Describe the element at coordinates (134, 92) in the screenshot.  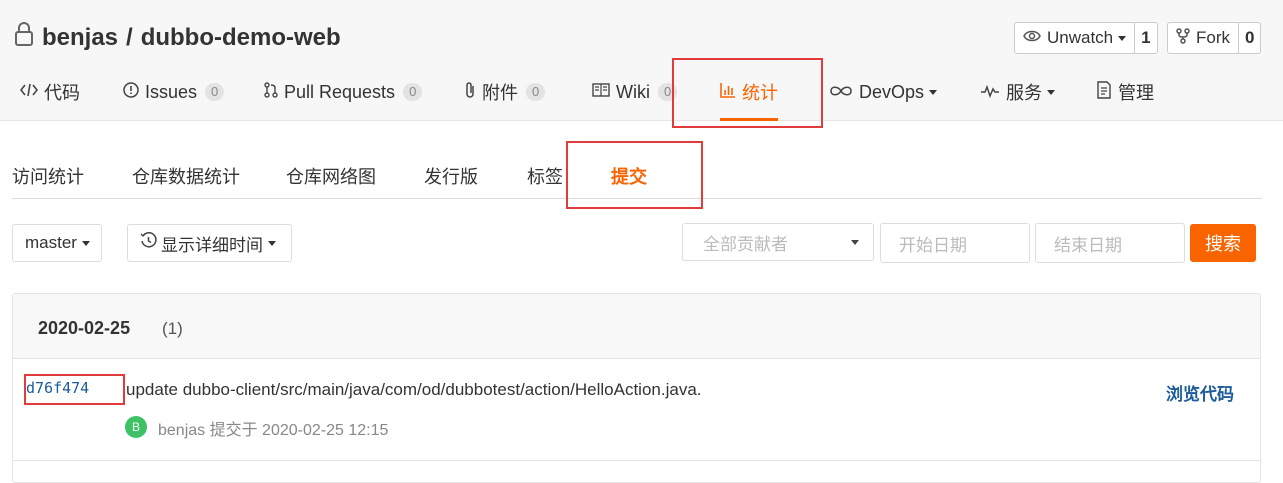
I see `issue-icon` at that location.